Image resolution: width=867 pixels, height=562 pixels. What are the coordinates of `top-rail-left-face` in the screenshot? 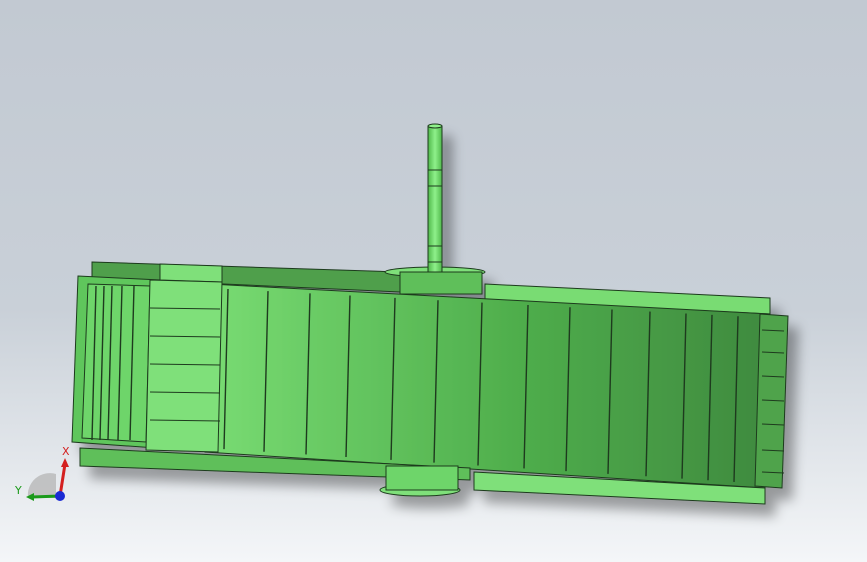 It's located at (191, 273).